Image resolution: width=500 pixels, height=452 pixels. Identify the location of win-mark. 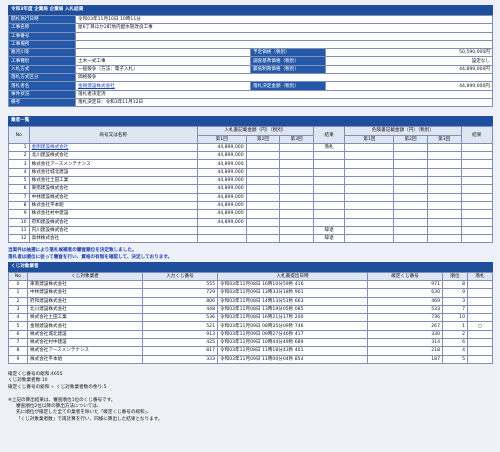
(480, 293).